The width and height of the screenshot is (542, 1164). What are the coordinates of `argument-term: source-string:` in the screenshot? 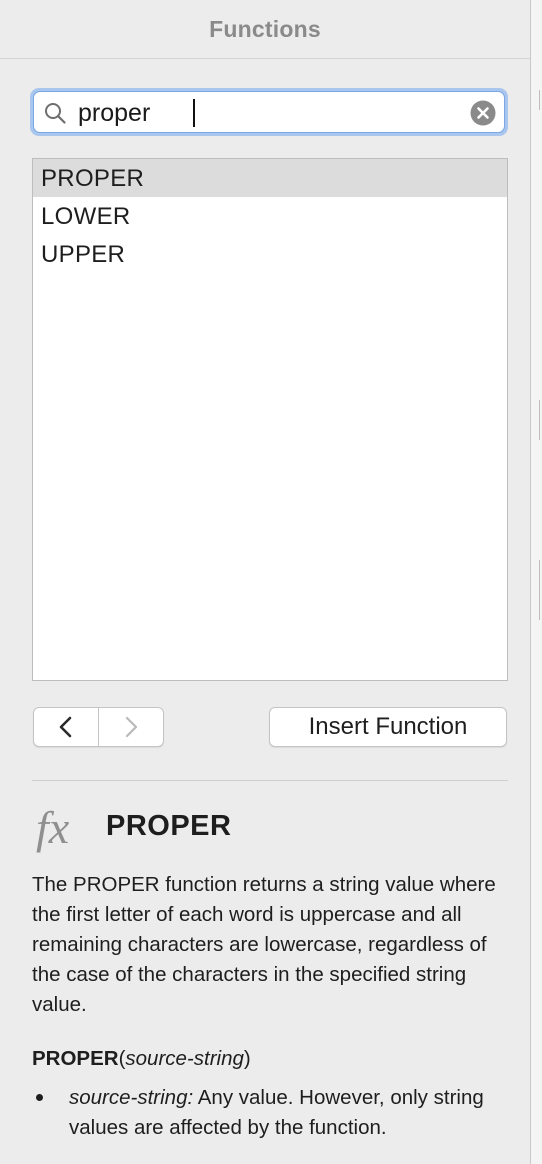 It's located at (131, 1097).